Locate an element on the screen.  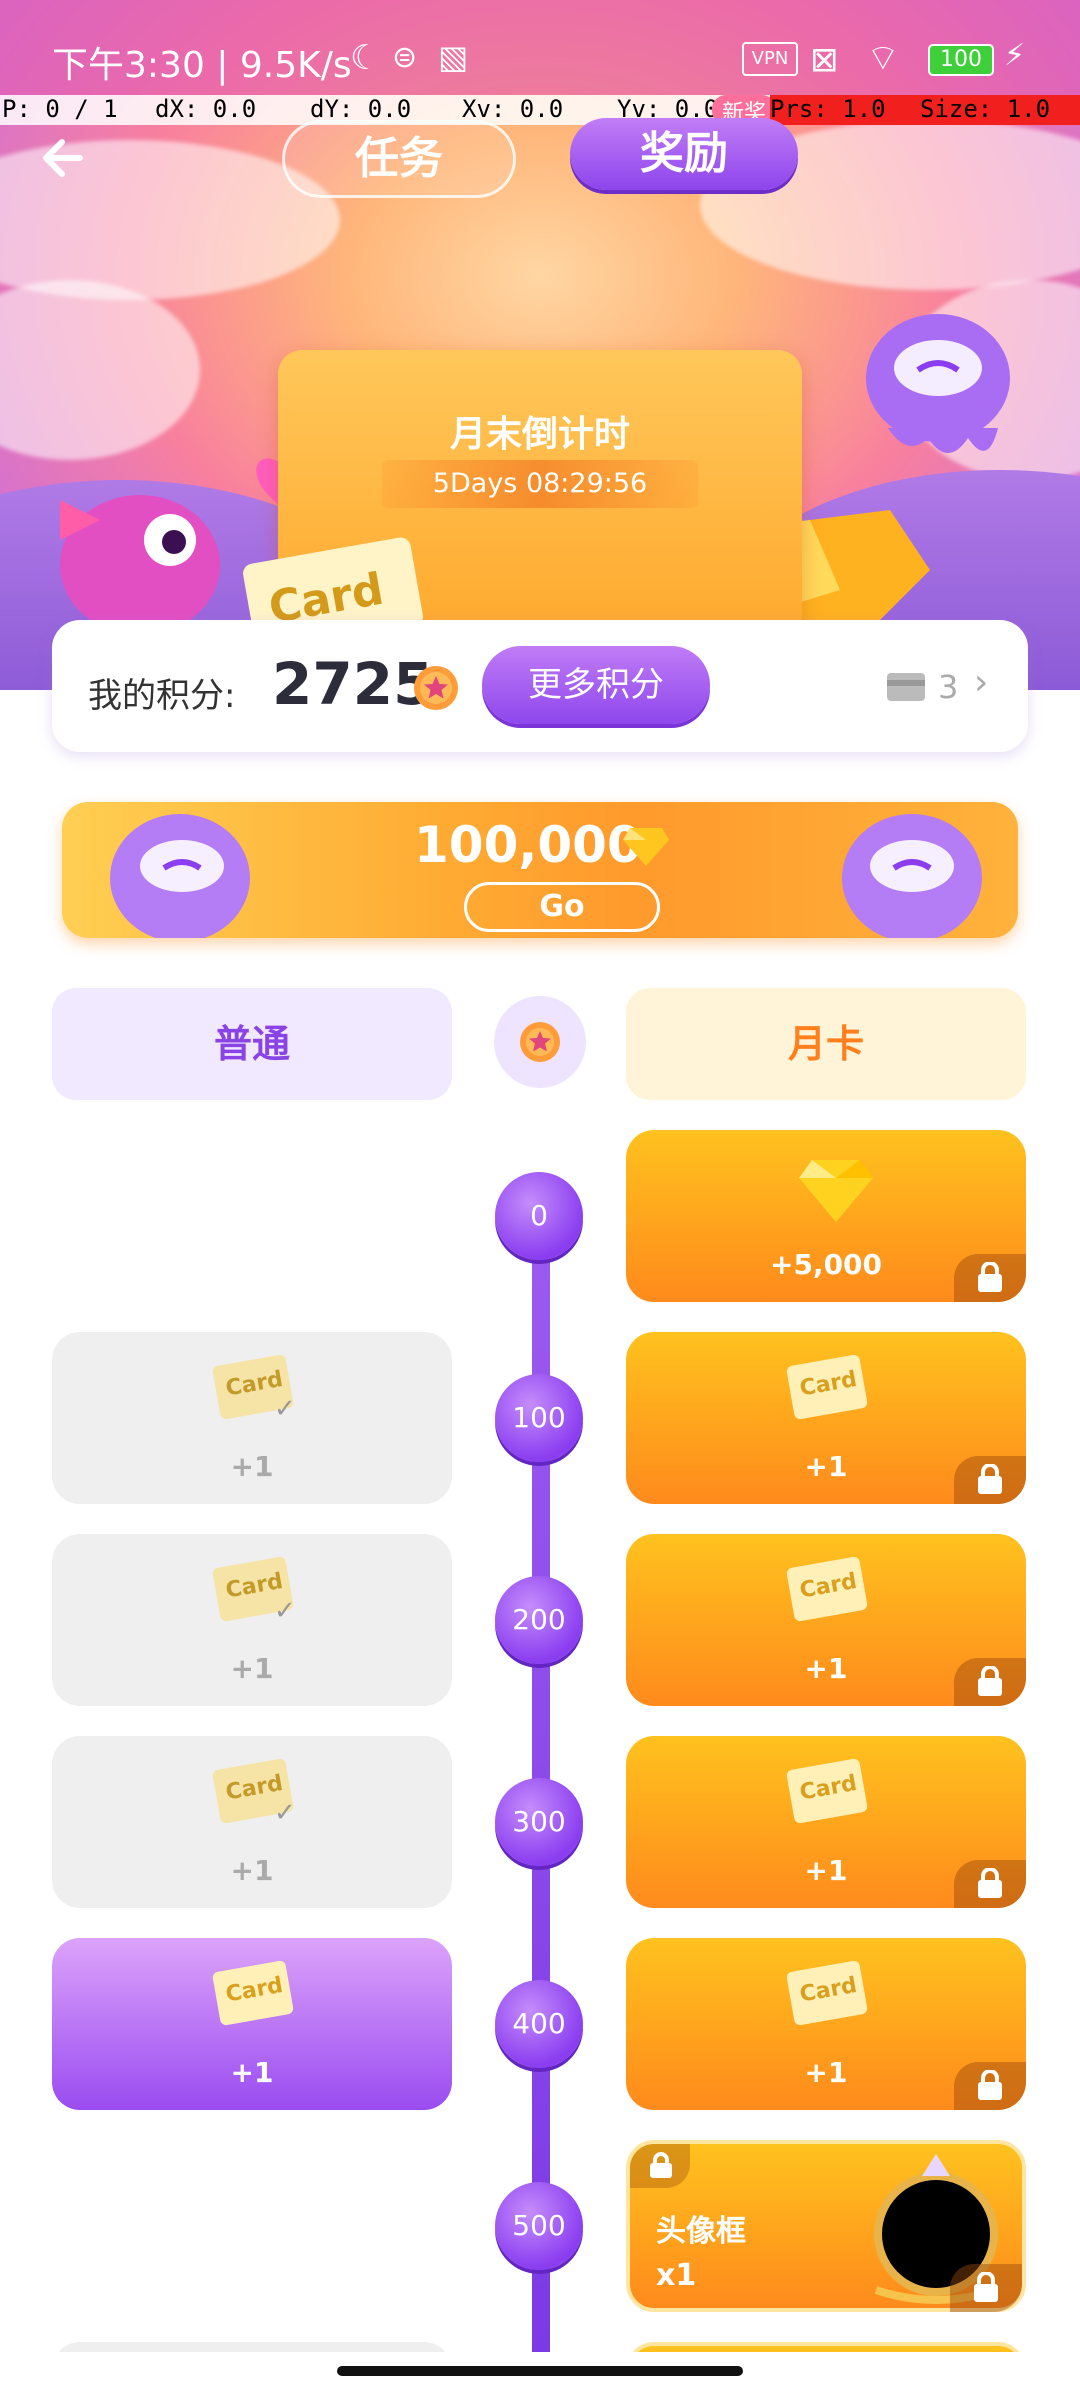
month-reward-tile: +5,000 is located at coordinates (826, 1216).